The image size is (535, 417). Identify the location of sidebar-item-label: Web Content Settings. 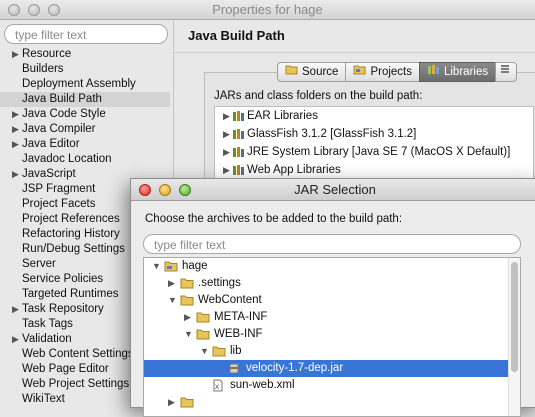
(78, 354).